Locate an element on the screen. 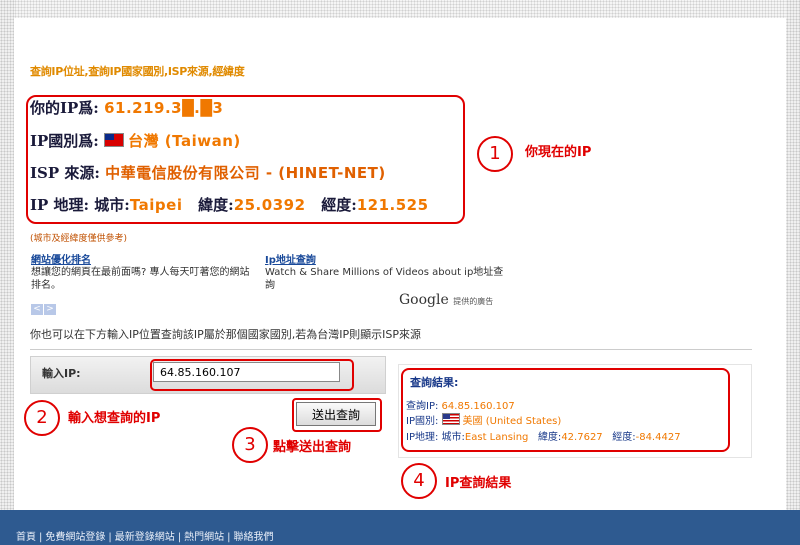 The width and height of the screenshot is (800, 545). geo-line: IP 地理: 城市:Taipei 緯度:25.0392 經度:121.525 is located at coordinates (229, 204).